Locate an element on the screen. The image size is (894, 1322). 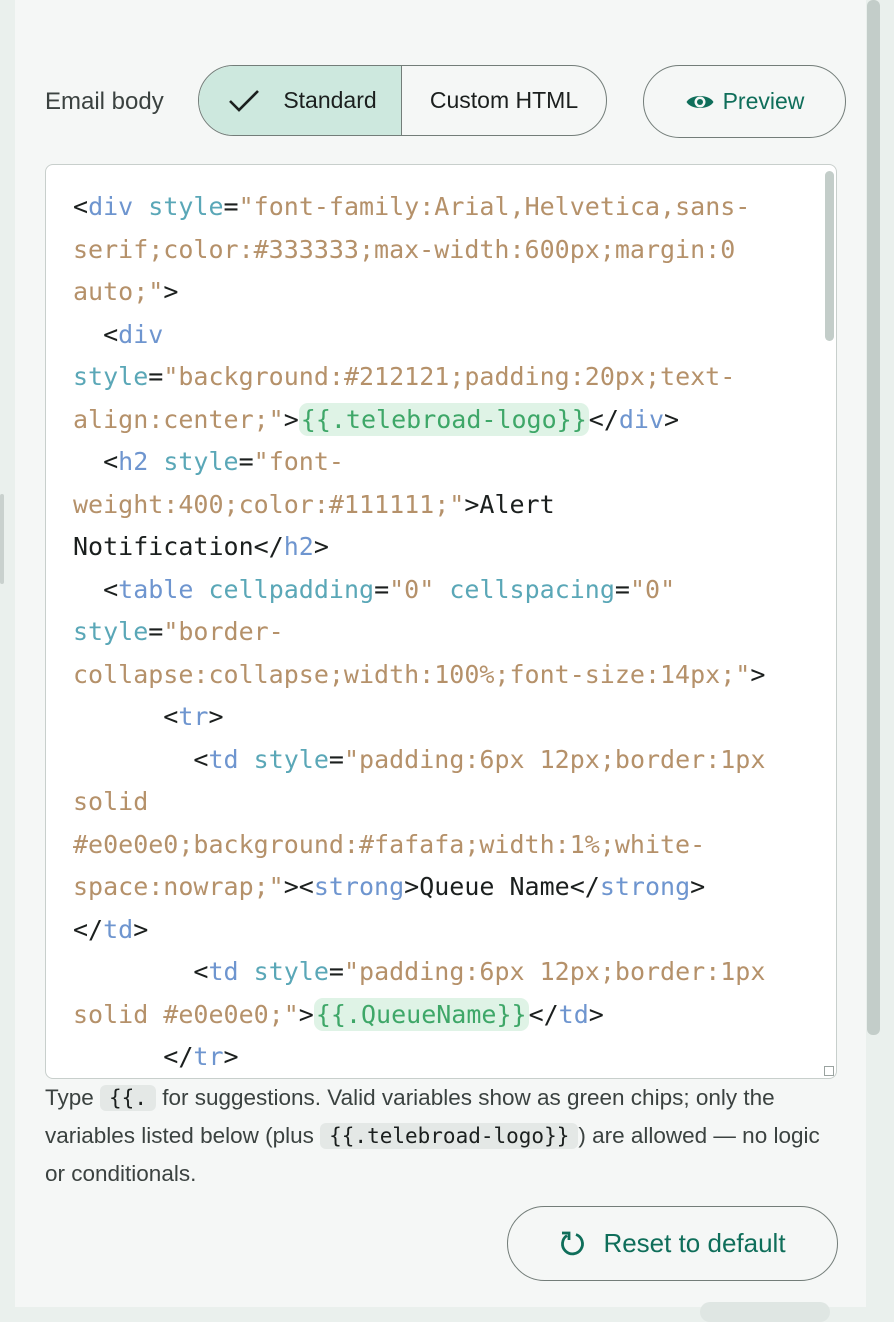
email-body-mode-toggle: Standard Custom HTML is located at coordinates (402, 100).